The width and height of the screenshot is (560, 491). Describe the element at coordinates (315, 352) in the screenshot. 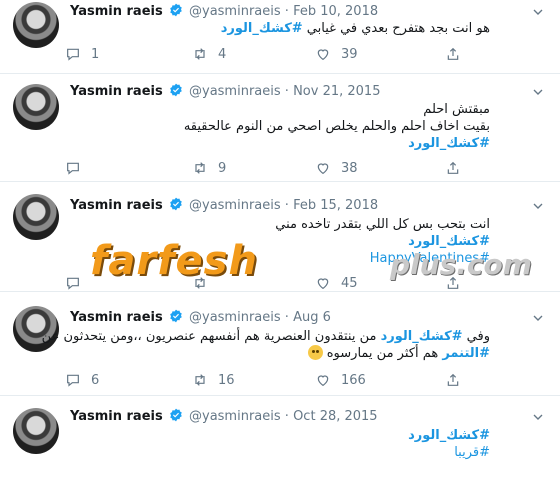

I see `grimacing-emoji-icon` at that location.